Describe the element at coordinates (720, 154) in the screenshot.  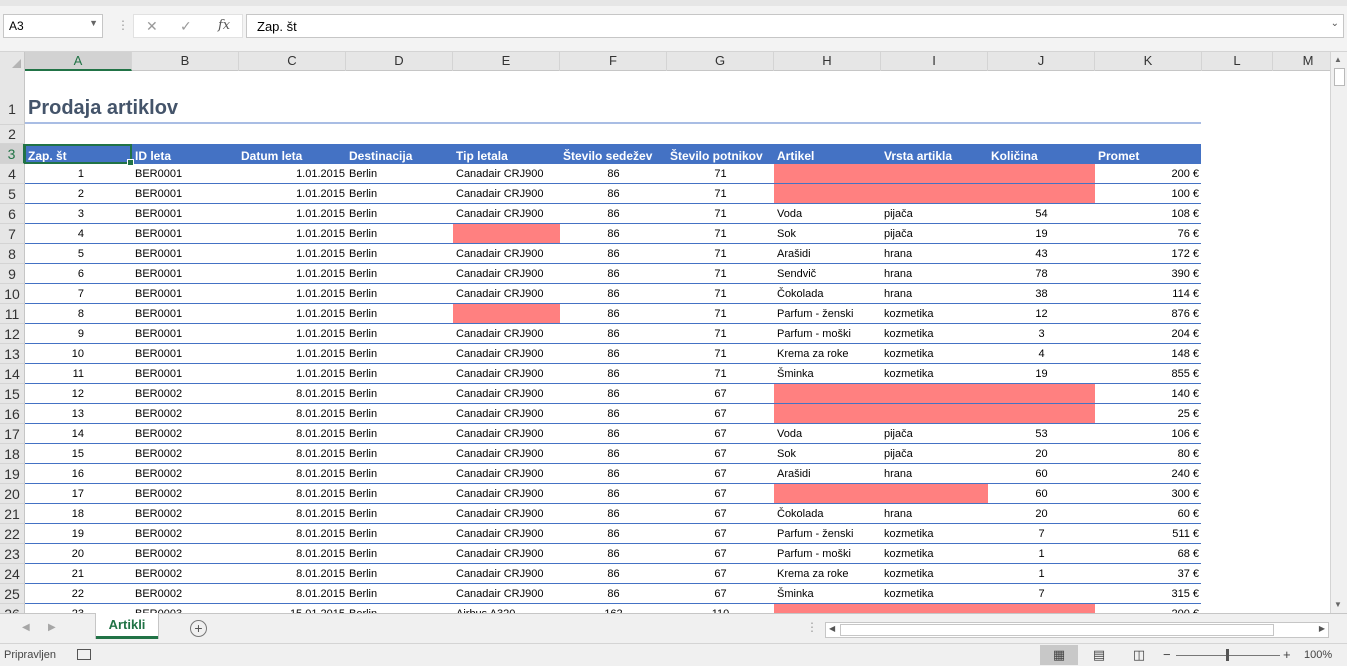
I see `column-title: Število potnikov` at that location.